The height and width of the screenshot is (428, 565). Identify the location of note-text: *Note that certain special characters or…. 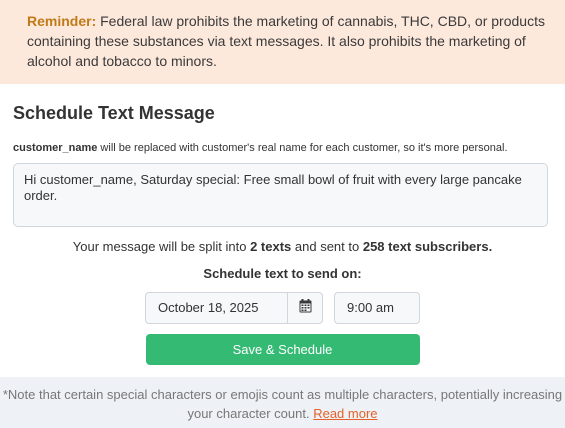
(282, 404).